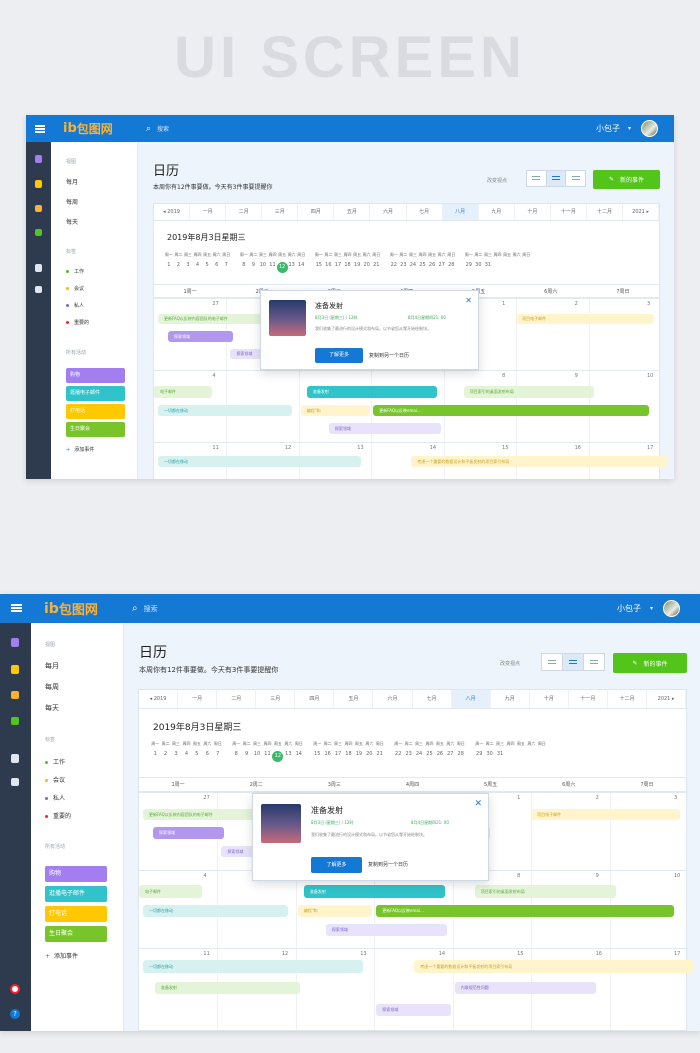 Image resolution: width=700 pixels, height=1053 pixels. I want to click on day-number: 9, so click(254, 267).